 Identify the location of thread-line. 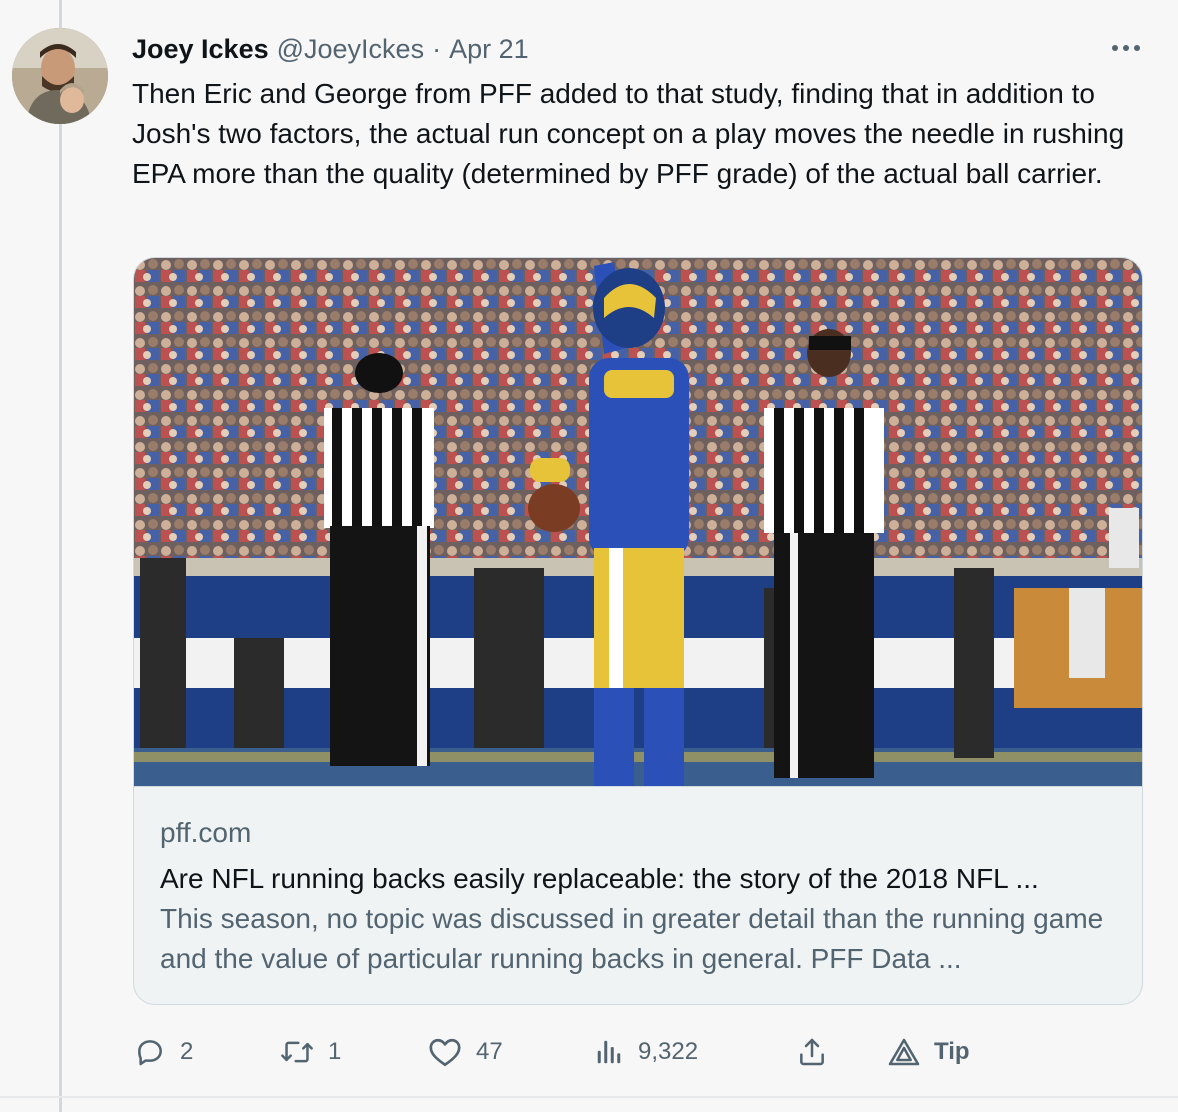
(60, 556).